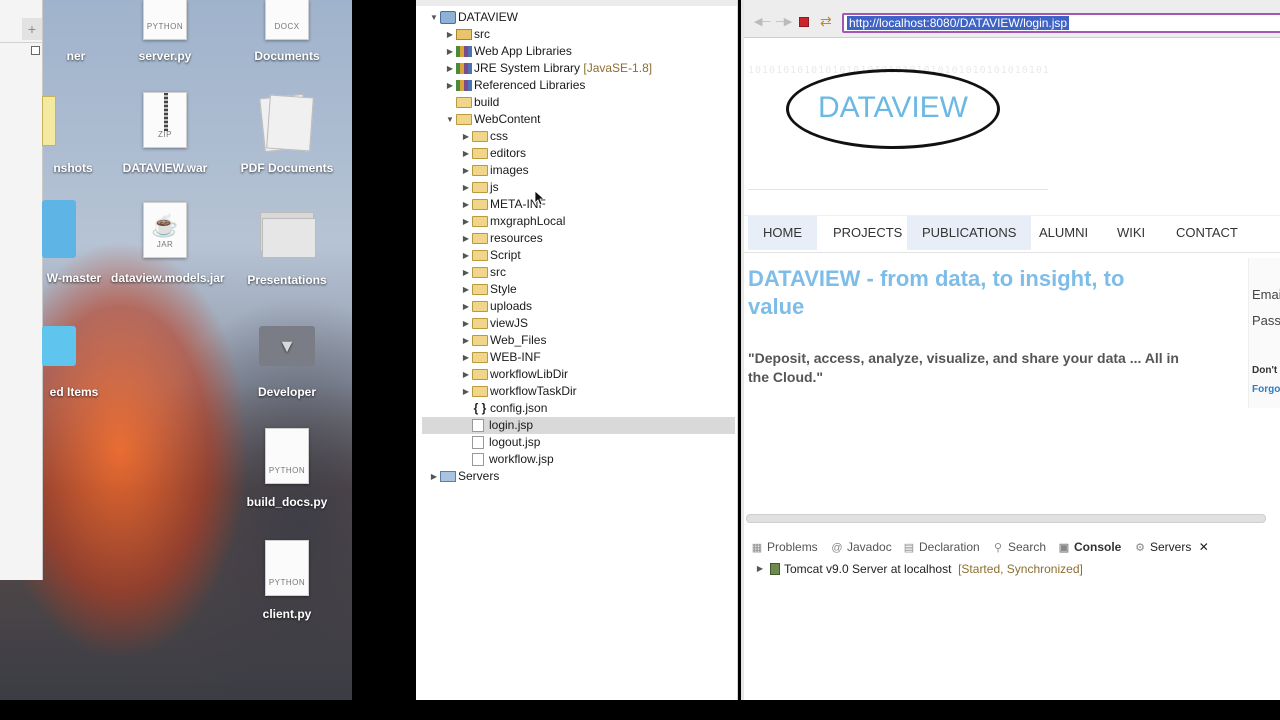 The height and width of the screenshot is (720, 1280). Describe the element at coordinates (165, 32) in the screenshot. I see `desktop-item-server-py: PYTHON server.py` at that location.